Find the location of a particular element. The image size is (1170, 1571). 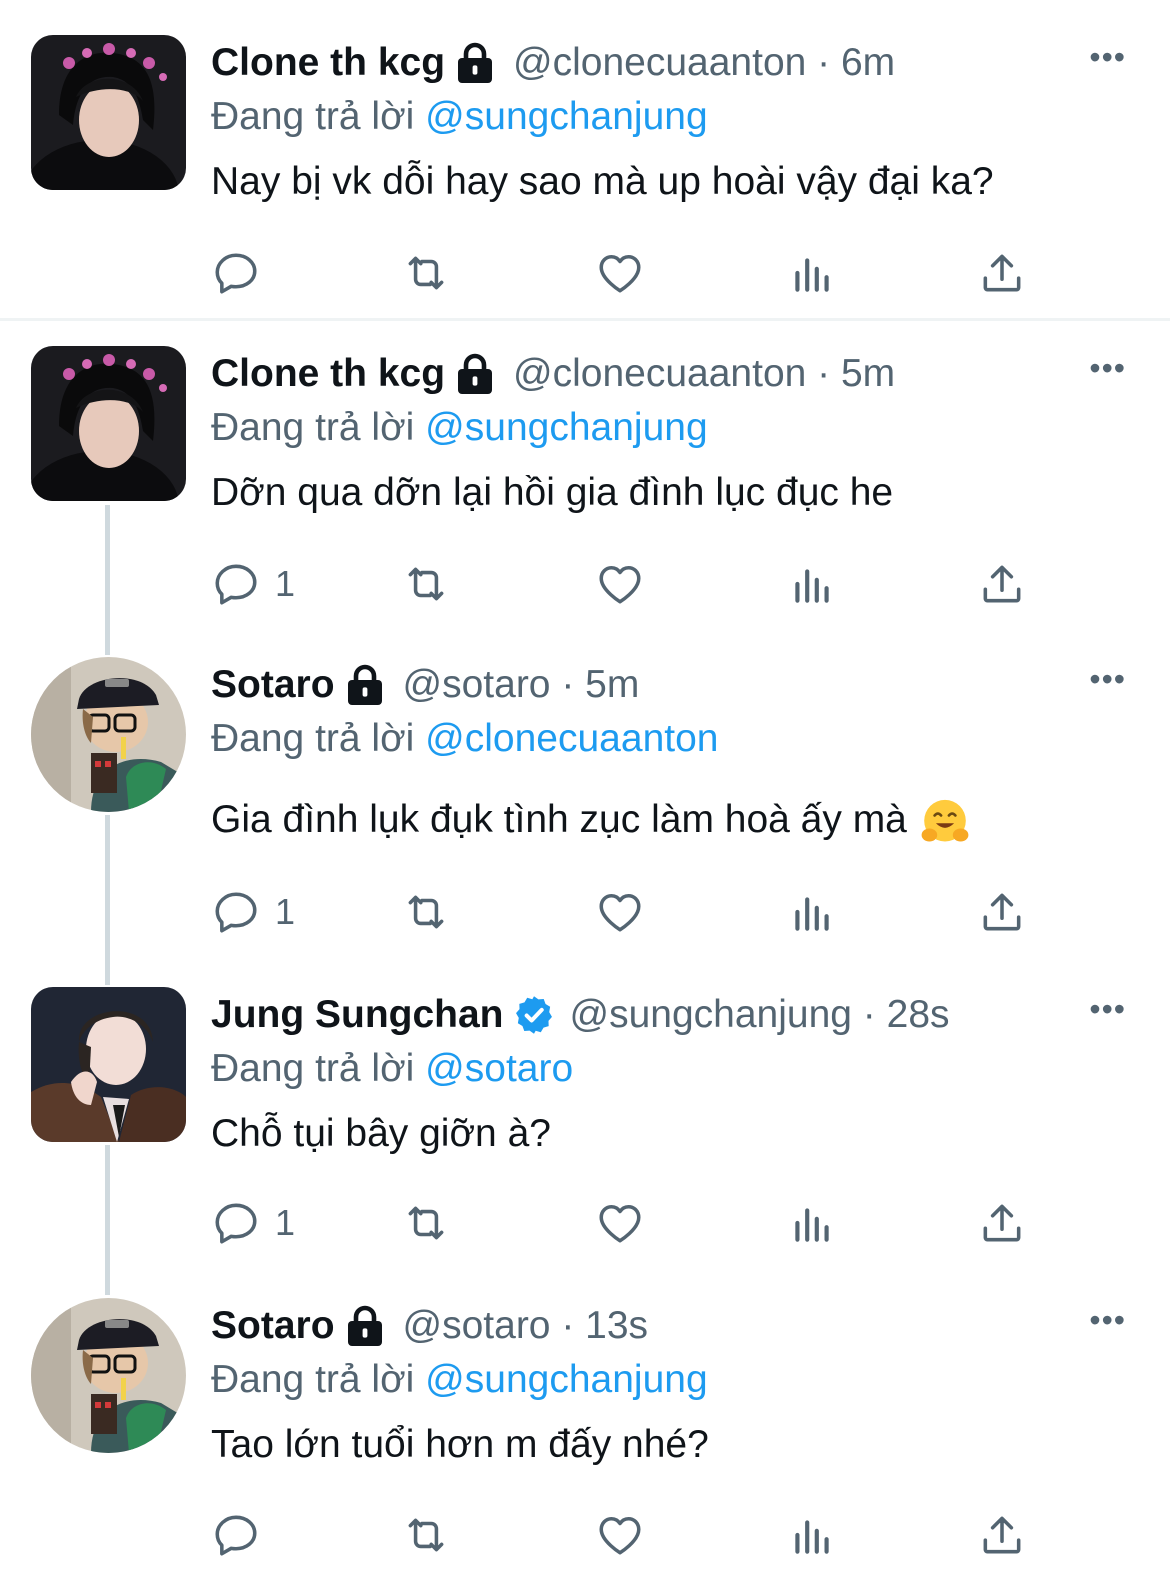

handle-time: @clonecuaanton · 5m is located at coordinates (704, 374).